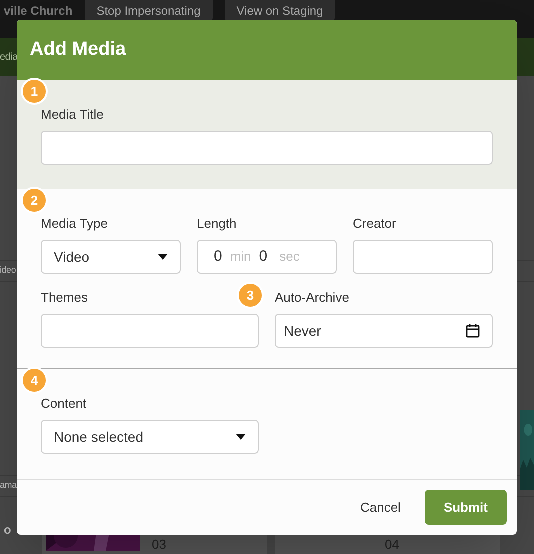  Describe the element at coordinates (384, 331) in the screenshot. I see `date-field: Never` at that location.